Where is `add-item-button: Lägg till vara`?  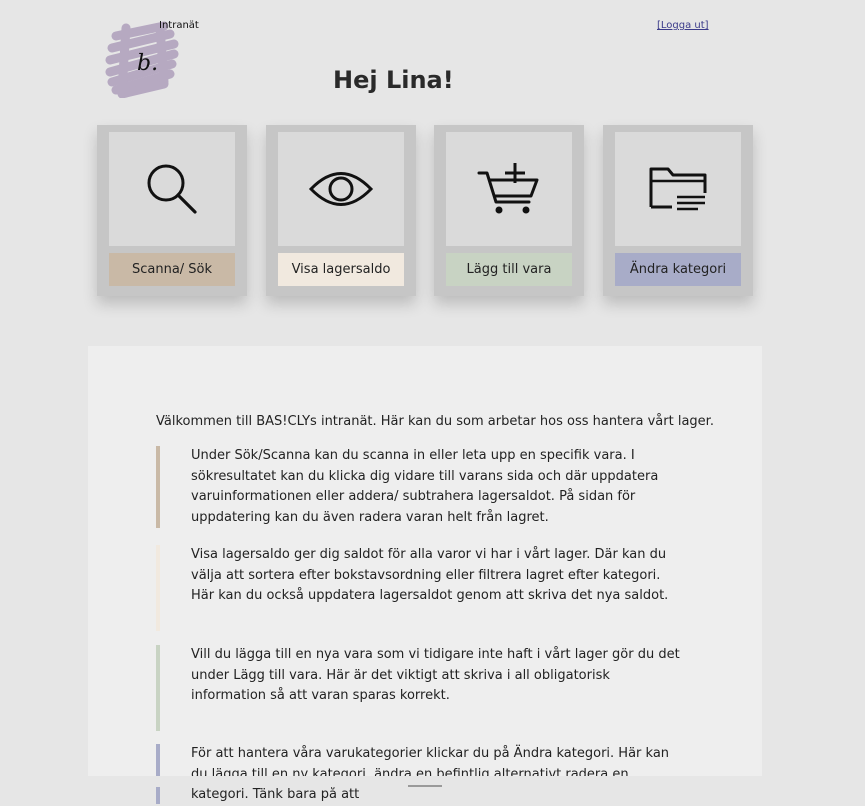
add-item-button: Lägg till vara is located at coordinates (509, 269).